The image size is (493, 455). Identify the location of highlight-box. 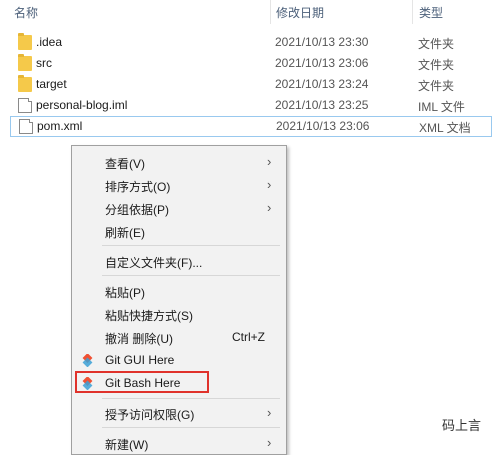
(142, 382).